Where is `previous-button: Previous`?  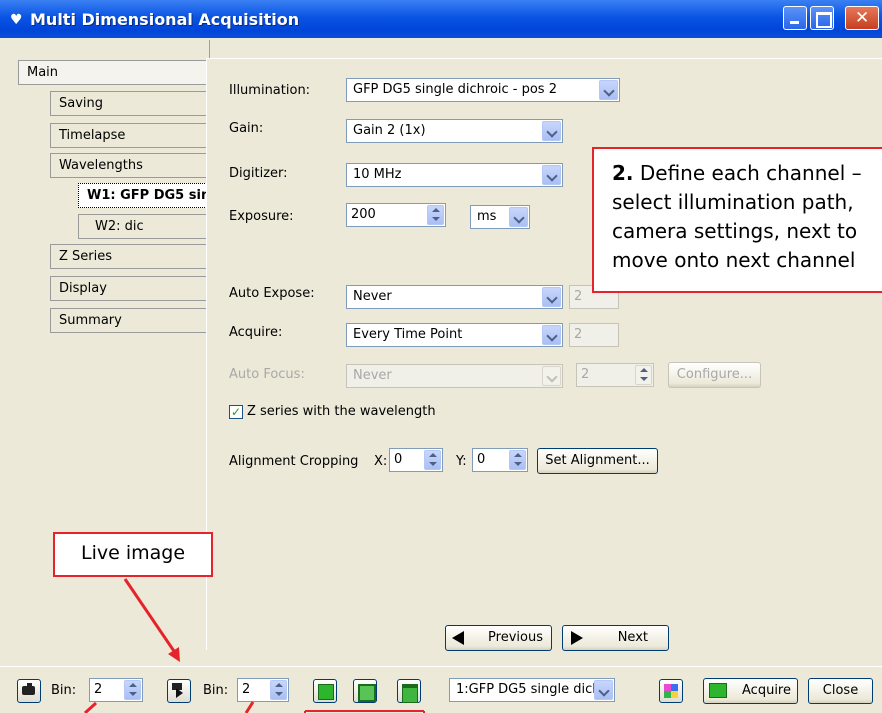
previous-button: Previous is located at coordinates (498, 638).